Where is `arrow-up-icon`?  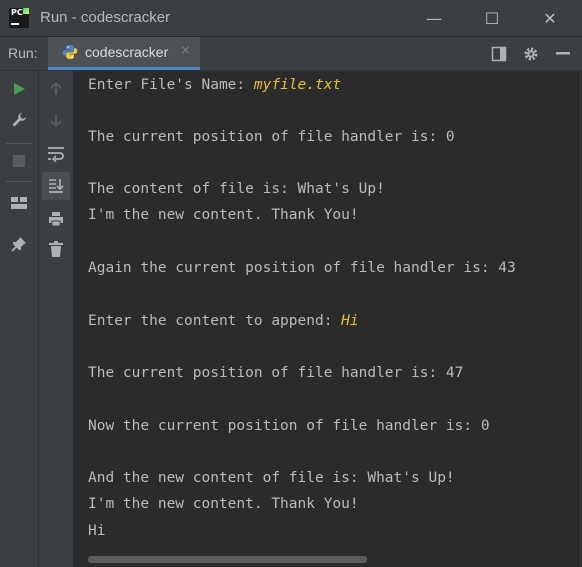 arrow-up-icon is located at coordinates (56, 88).